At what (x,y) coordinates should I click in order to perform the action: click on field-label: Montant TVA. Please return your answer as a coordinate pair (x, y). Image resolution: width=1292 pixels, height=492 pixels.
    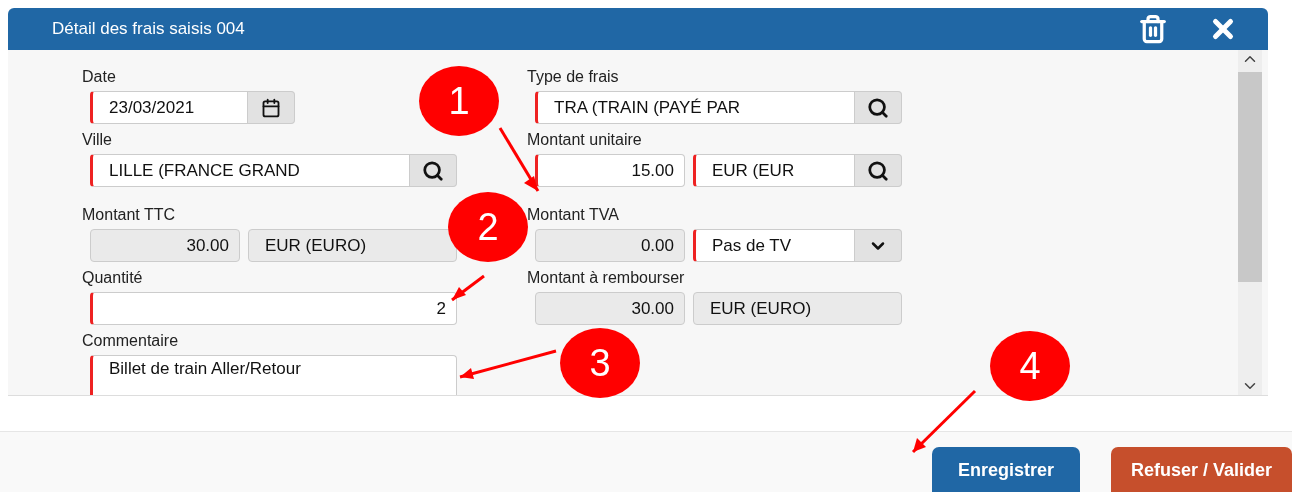
    Looking at the image, I should click on (573, 215).